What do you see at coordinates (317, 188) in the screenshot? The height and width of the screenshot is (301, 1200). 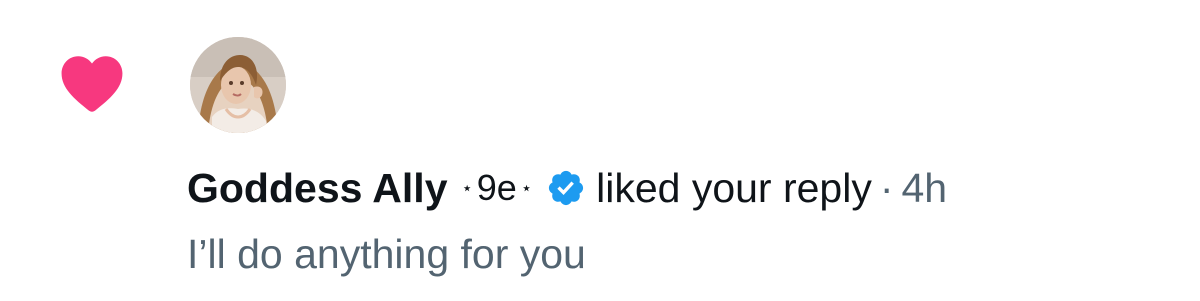 I see `user-display-name: Goddess Ally` at bounding box center [317, 188].